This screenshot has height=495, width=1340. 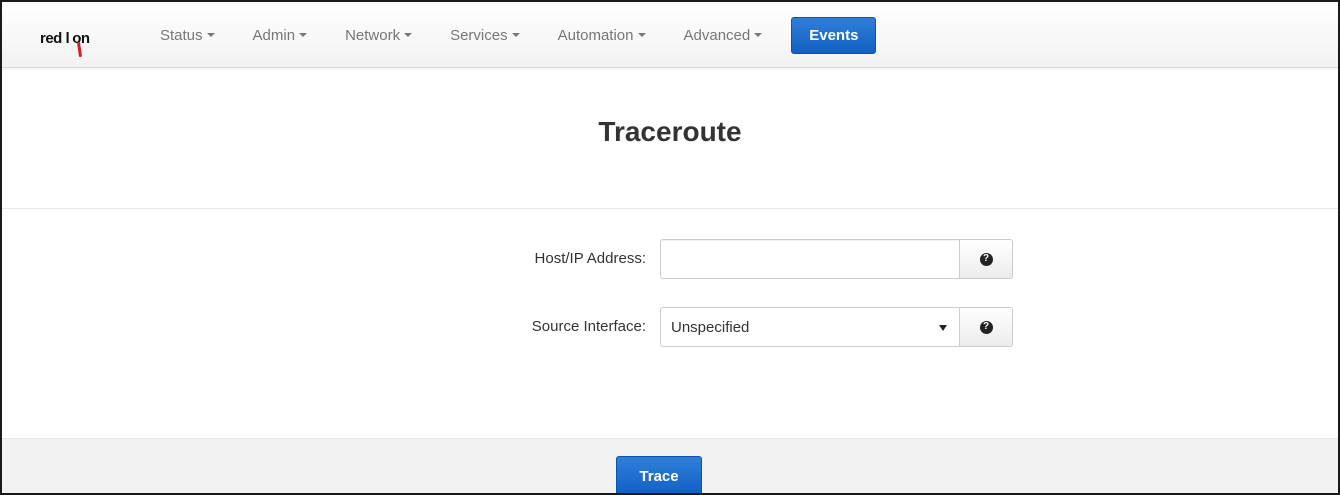 I want to click on brand-logo: red l on, so click(x=65, y=43).